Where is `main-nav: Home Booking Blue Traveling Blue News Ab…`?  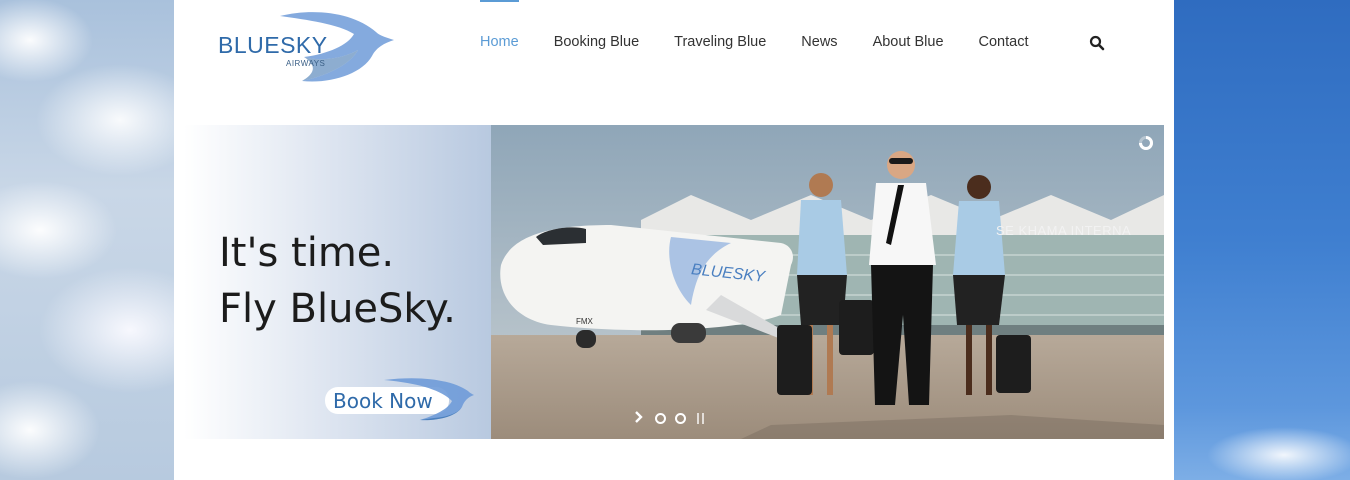
main-nav: Home Booking Blue Traveling Blue News Ab… is located at coordinates (772, 45).